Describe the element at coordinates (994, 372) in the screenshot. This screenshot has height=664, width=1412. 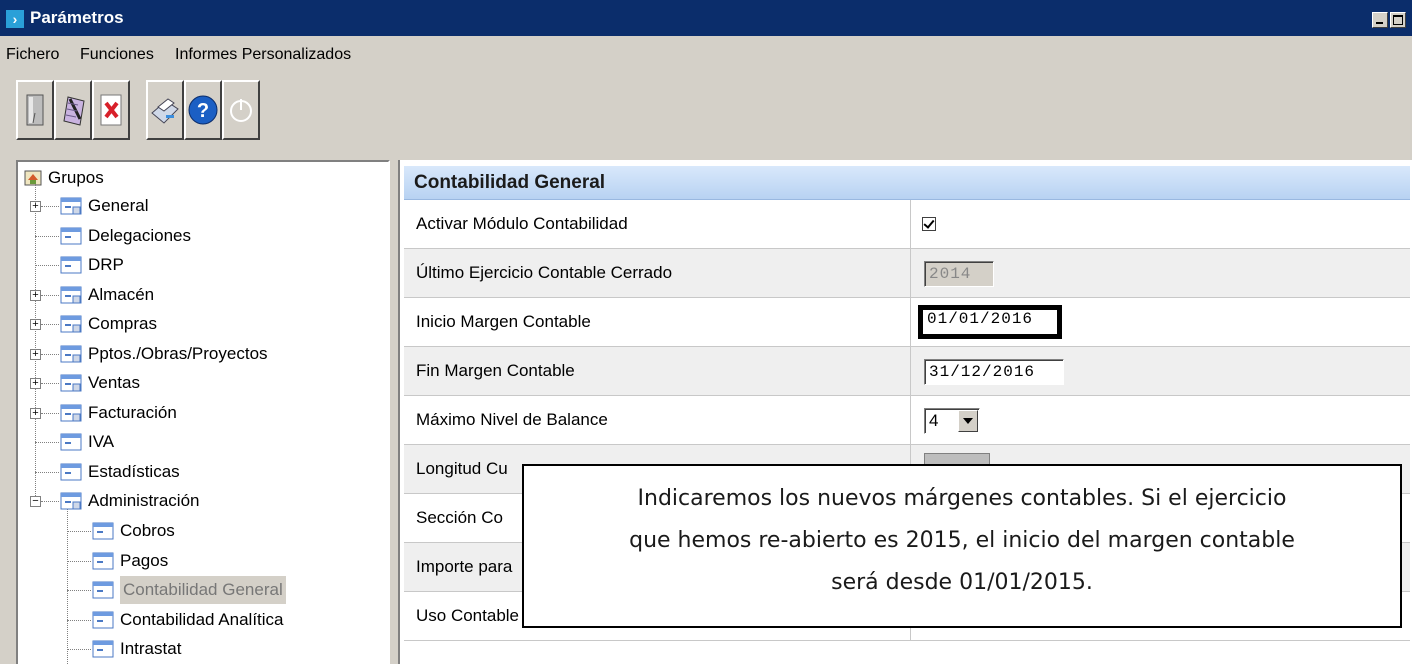
I see `parameter-field: 31/12/2016` at that location.